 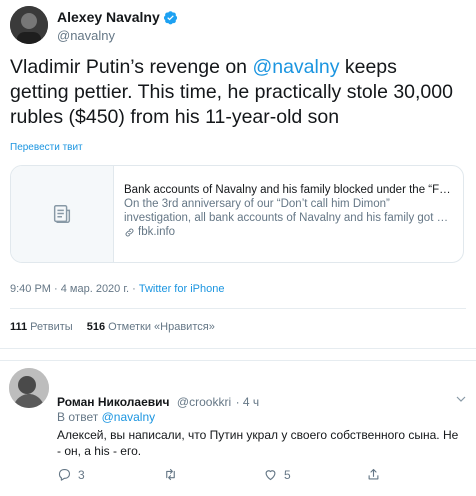 I want to click on reply-time: · 4 ч, so click(x=248, y=402).